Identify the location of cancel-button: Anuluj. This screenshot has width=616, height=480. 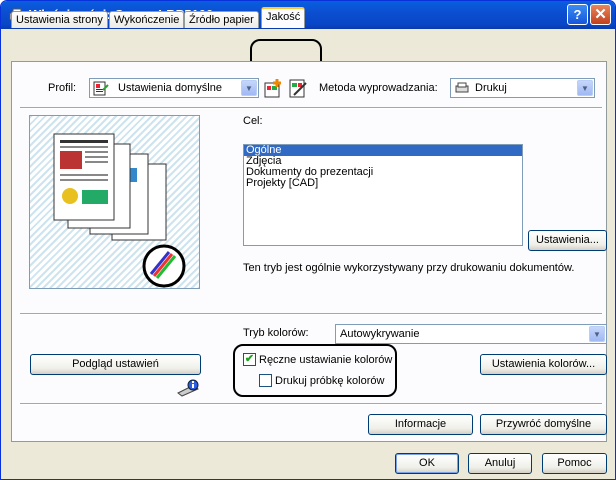
(500, 463).